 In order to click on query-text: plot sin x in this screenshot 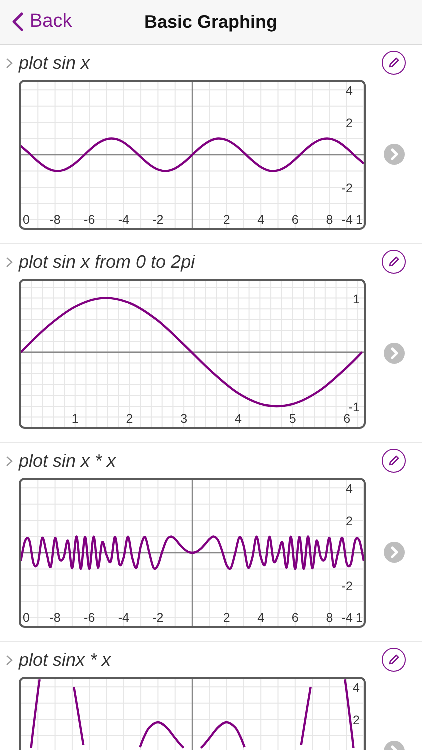, I will do `click(55, 63)`.